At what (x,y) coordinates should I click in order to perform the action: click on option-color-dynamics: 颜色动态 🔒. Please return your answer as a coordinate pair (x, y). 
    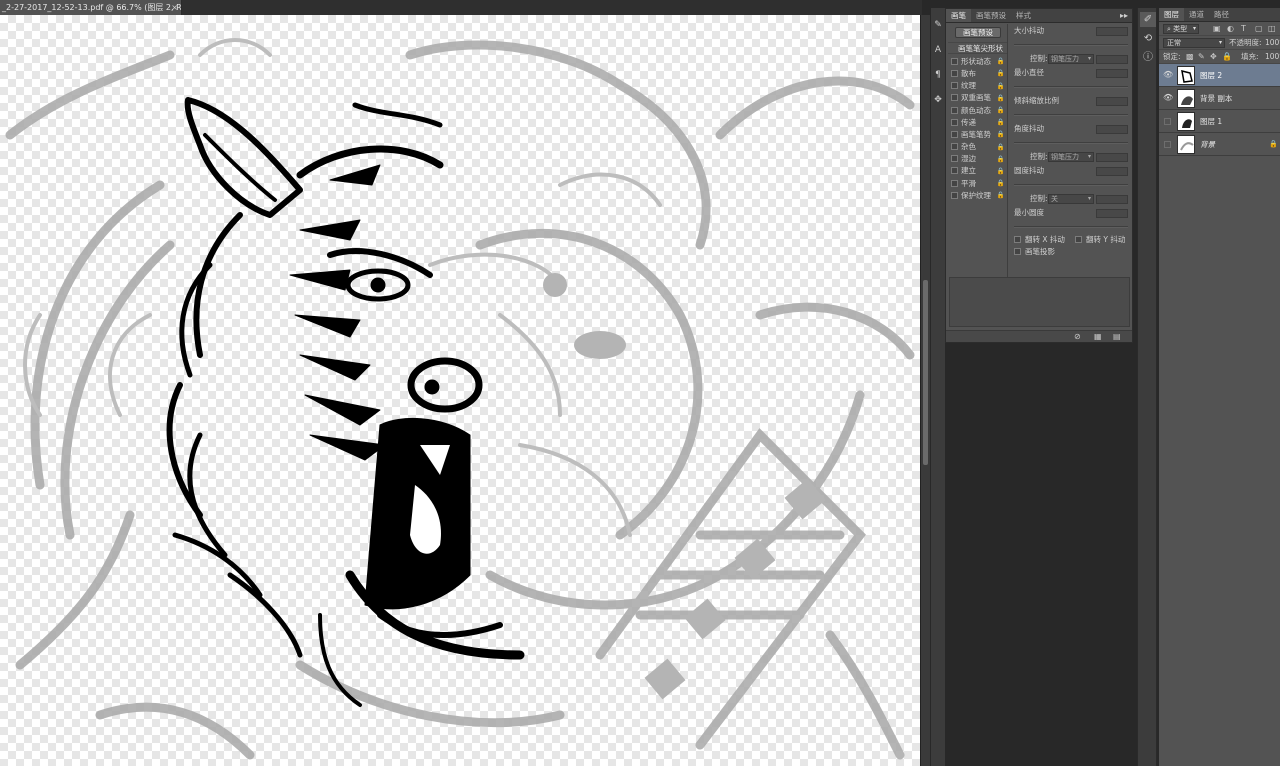
    Looking at the image, I should click on (977, 110).